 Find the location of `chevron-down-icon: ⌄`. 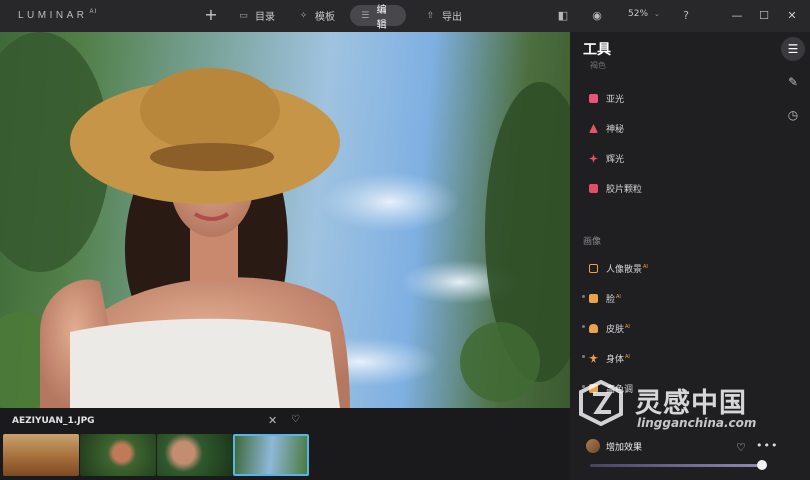

chevron-down-icon: ⌄ is located at coordinates (657, 14).